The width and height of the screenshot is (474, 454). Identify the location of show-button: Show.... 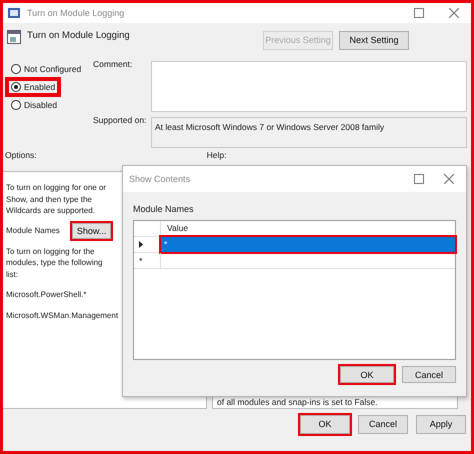
(92, 230).